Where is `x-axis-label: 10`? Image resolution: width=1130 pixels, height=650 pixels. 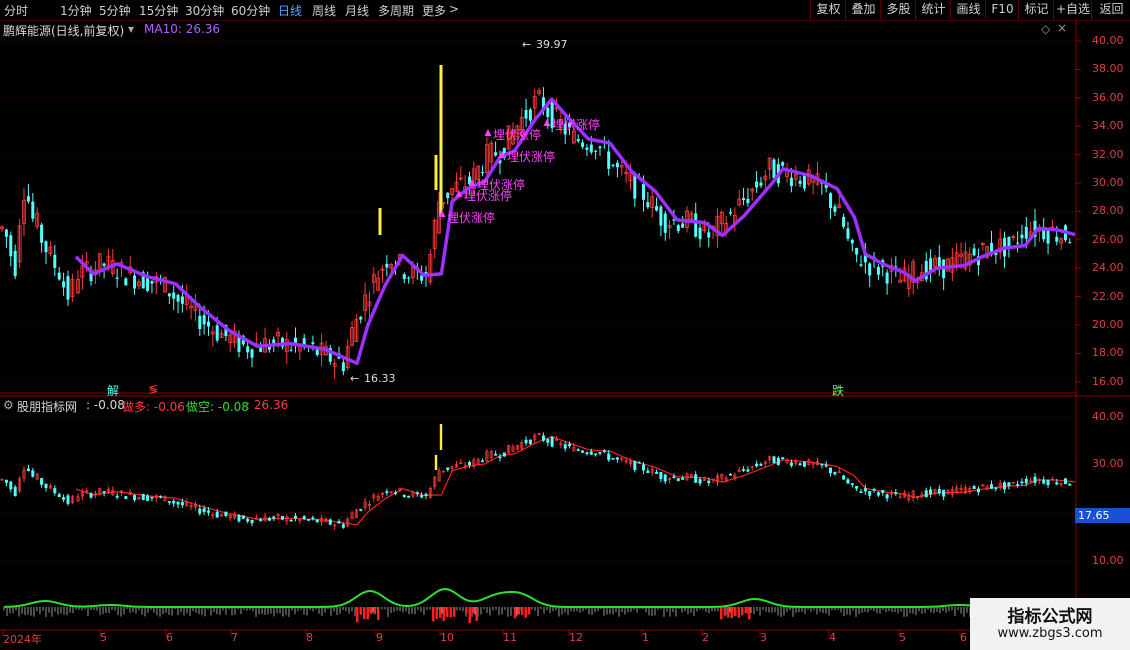
x-axis-label: 10 is located at coordinates (447, 637).